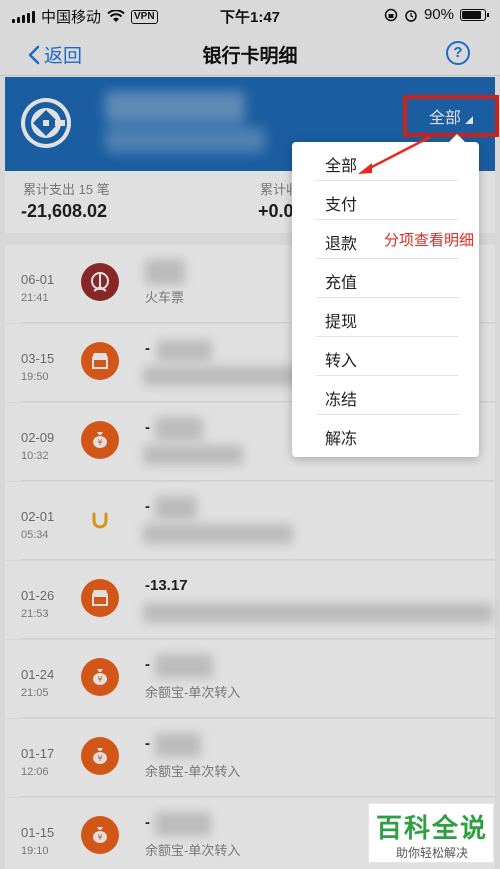 Image resolution: width=500 pixels, height=869 pixels. I want to click on transaction-date: 03-15, so click(38, 358).